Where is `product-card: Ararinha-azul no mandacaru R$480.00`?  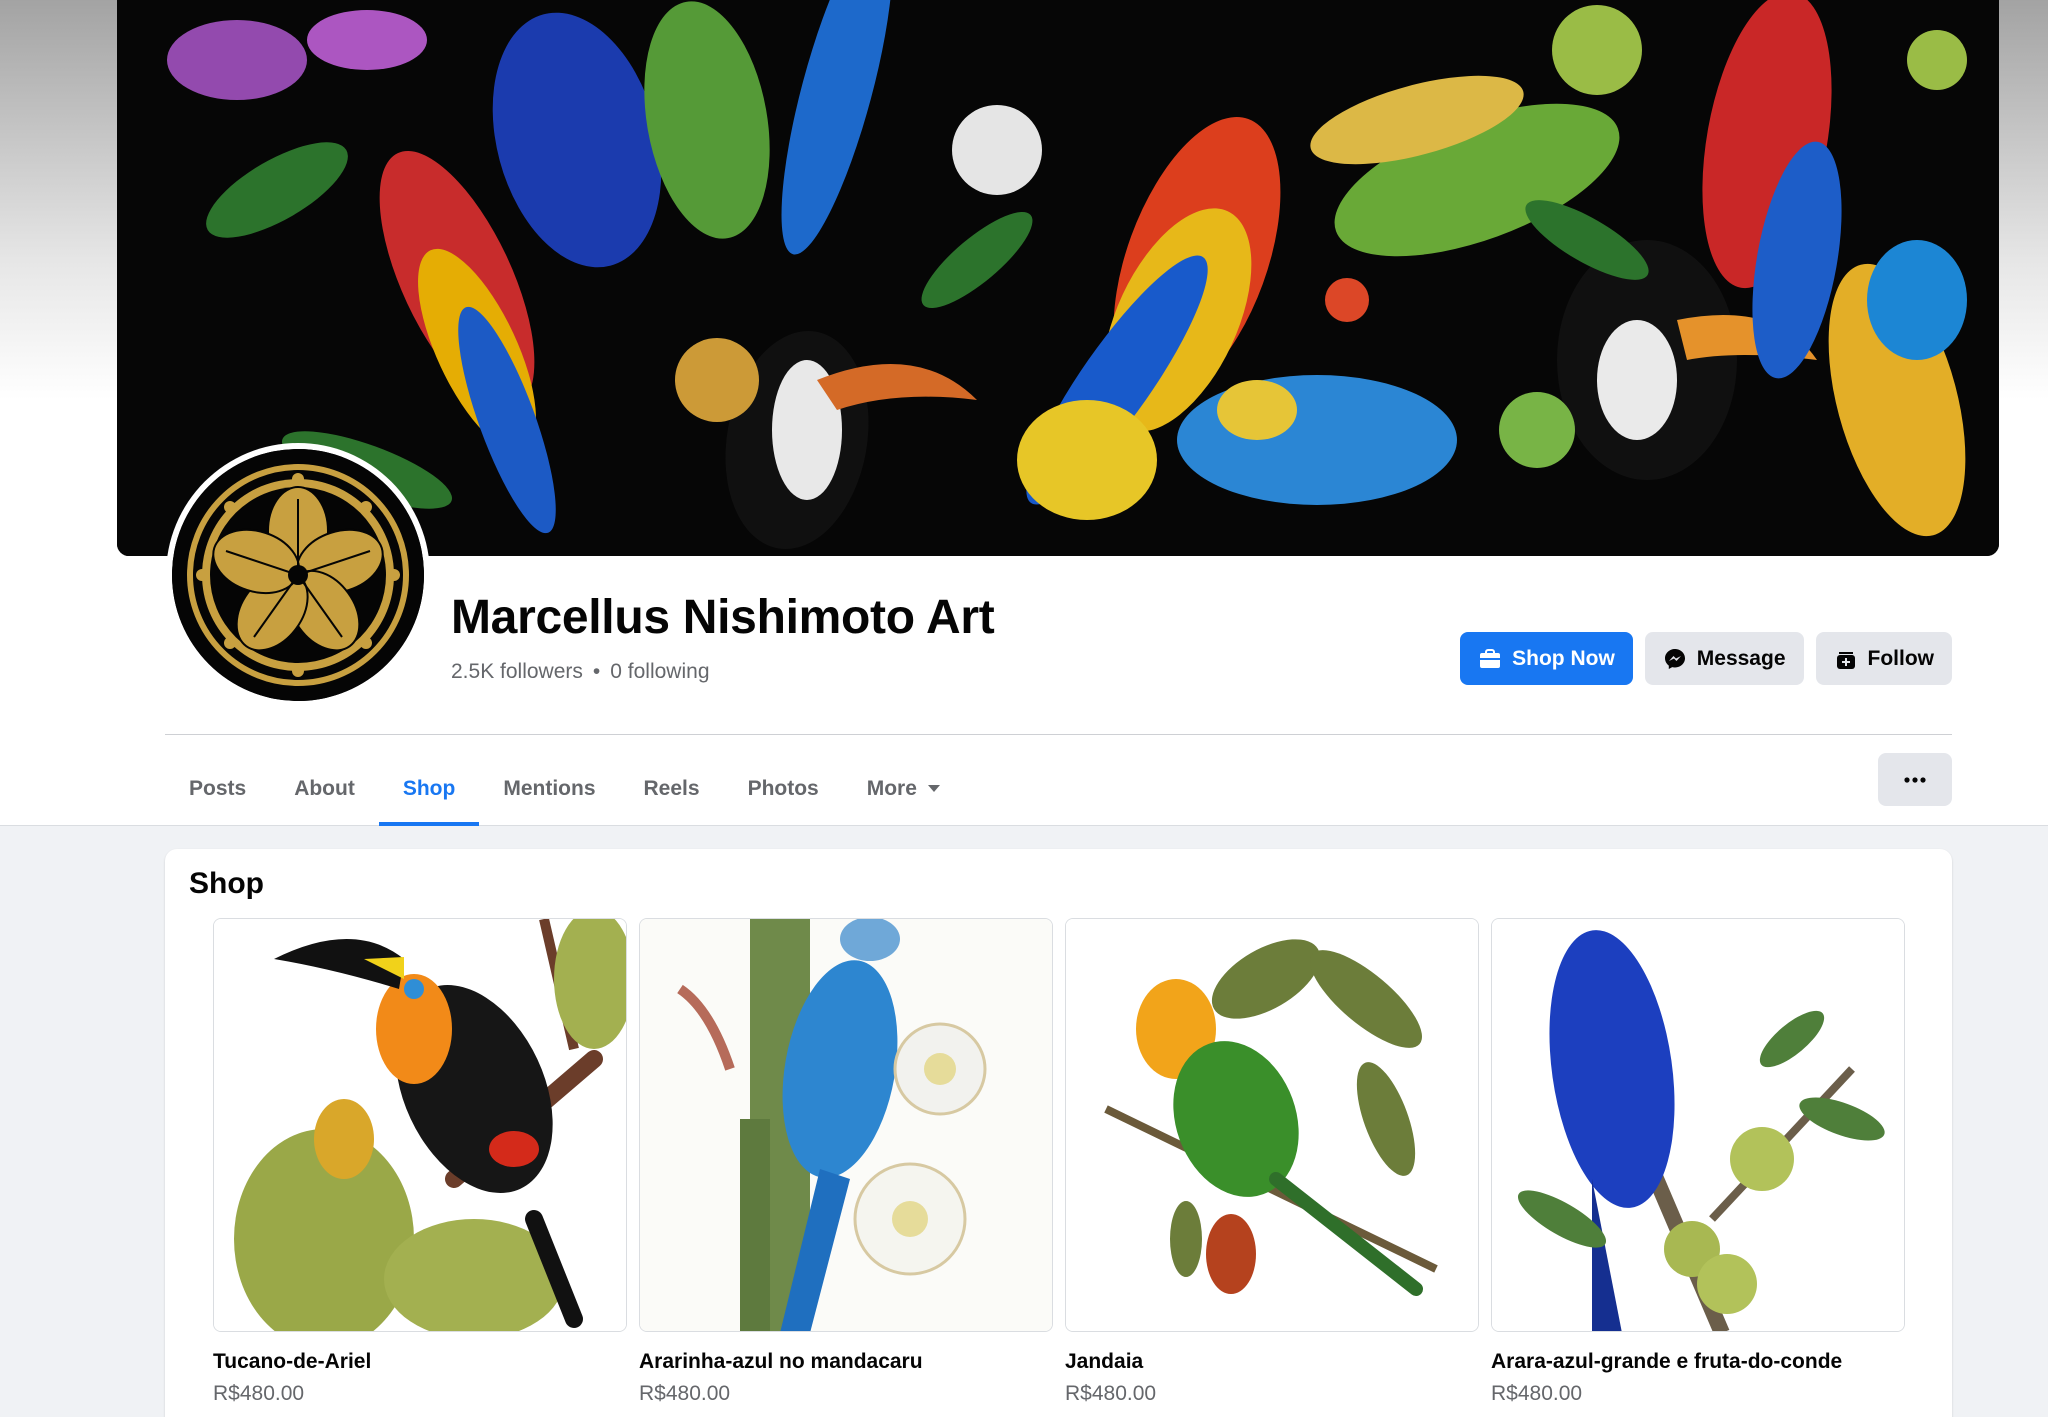 product-card: Ararinha-azul no mandacaru R$480.00 is located at coordinates (846, 1162).